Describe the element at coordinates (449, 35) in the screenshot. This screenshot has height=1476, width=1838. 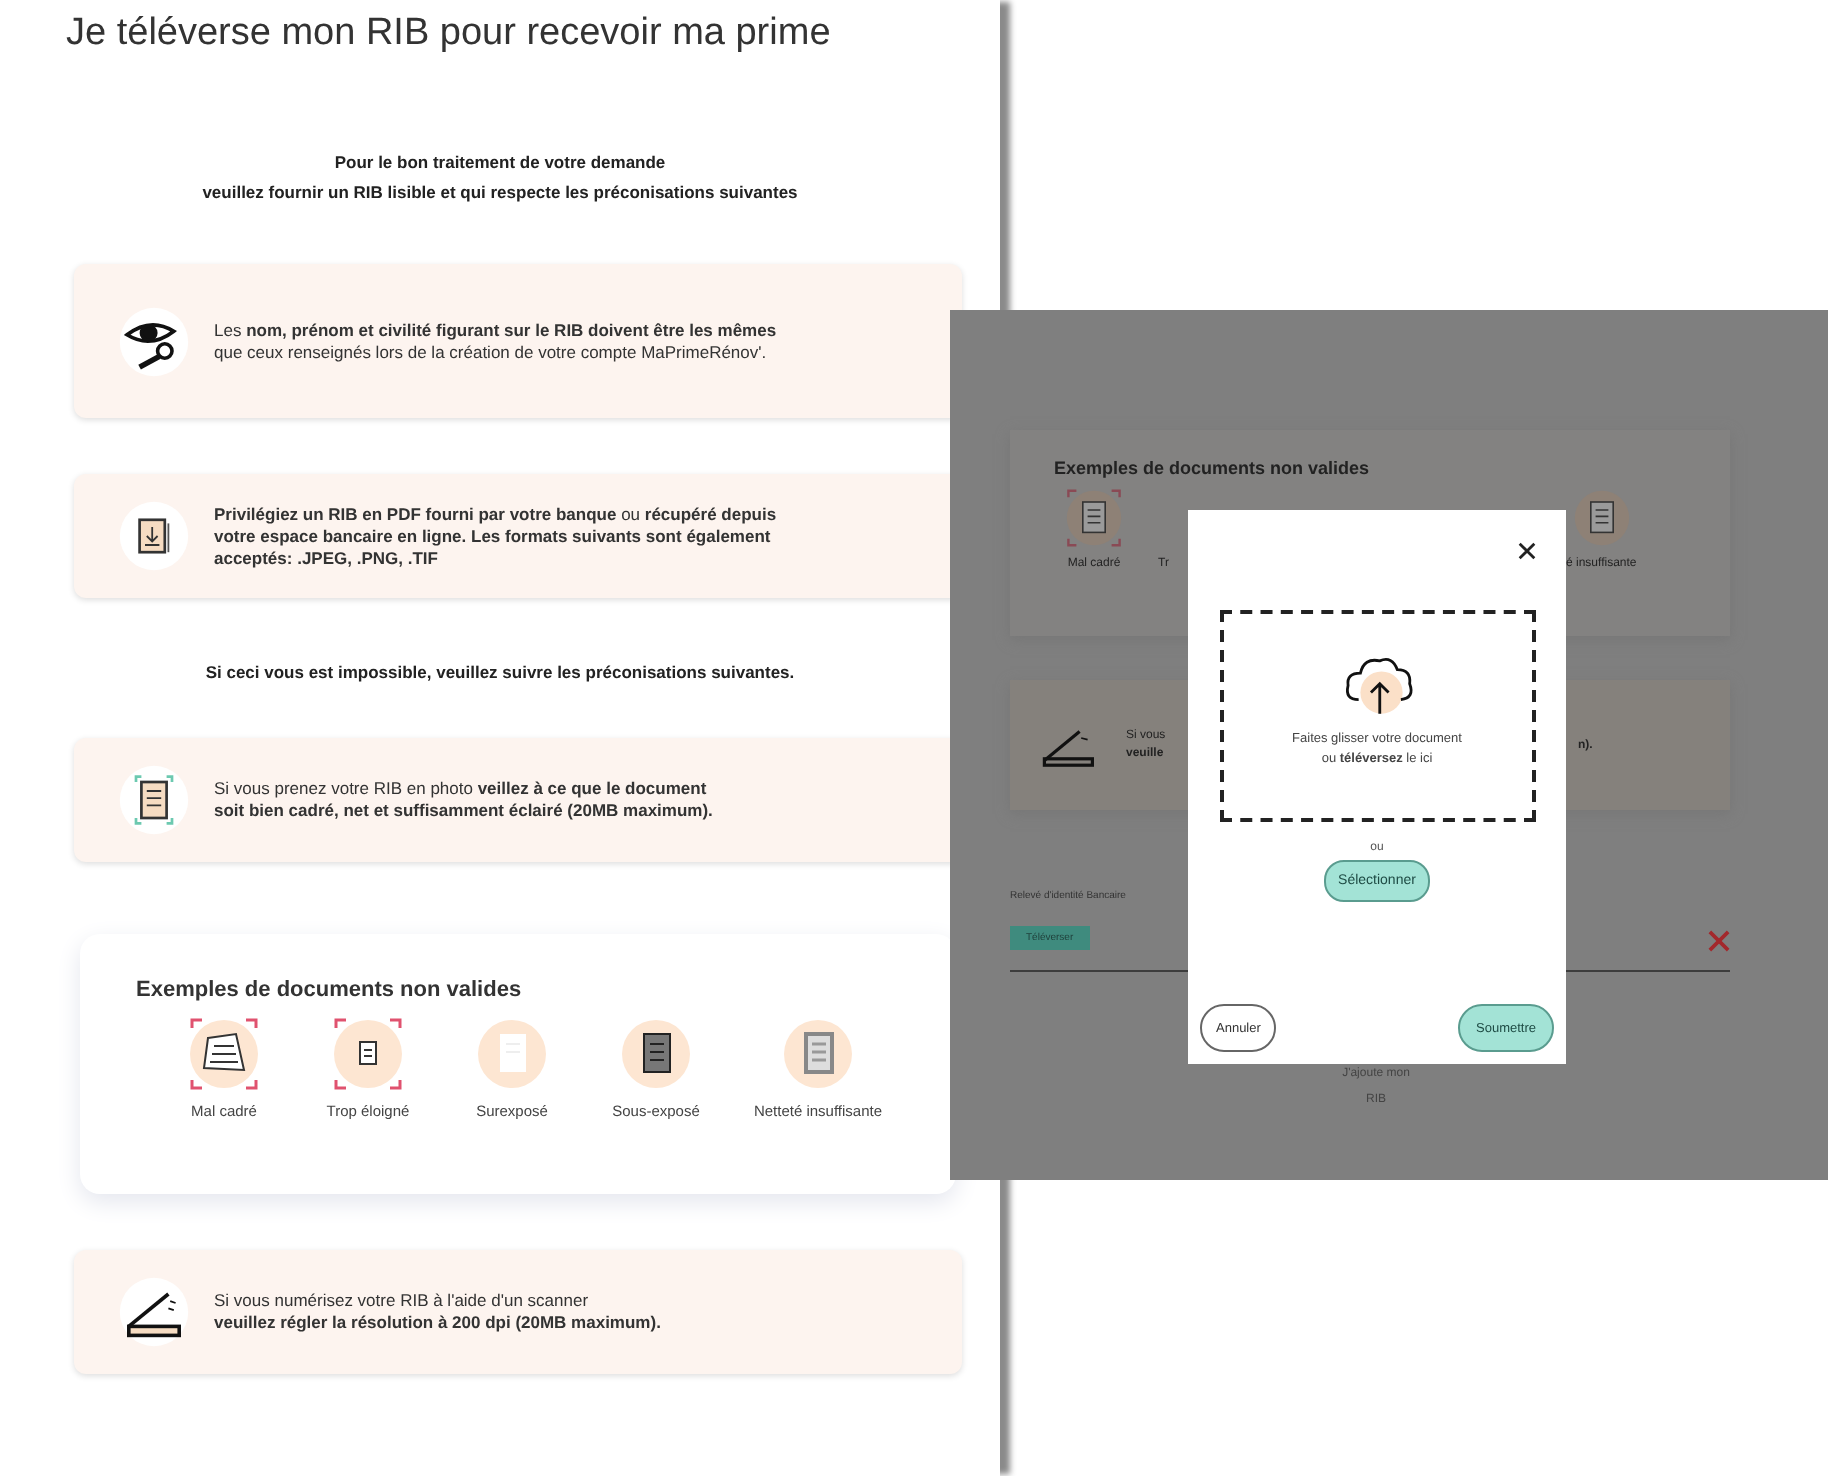
I see `page-title: Je téléverse mon RIB pour recevoir ma prime` at that location.